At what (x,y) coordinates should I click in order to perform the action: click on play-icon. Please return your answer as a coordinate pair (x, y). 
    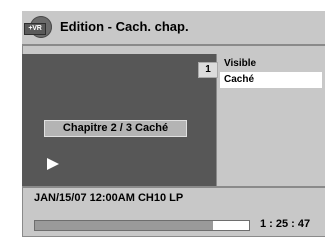
    Looking at the image, I should click on (53, 164).